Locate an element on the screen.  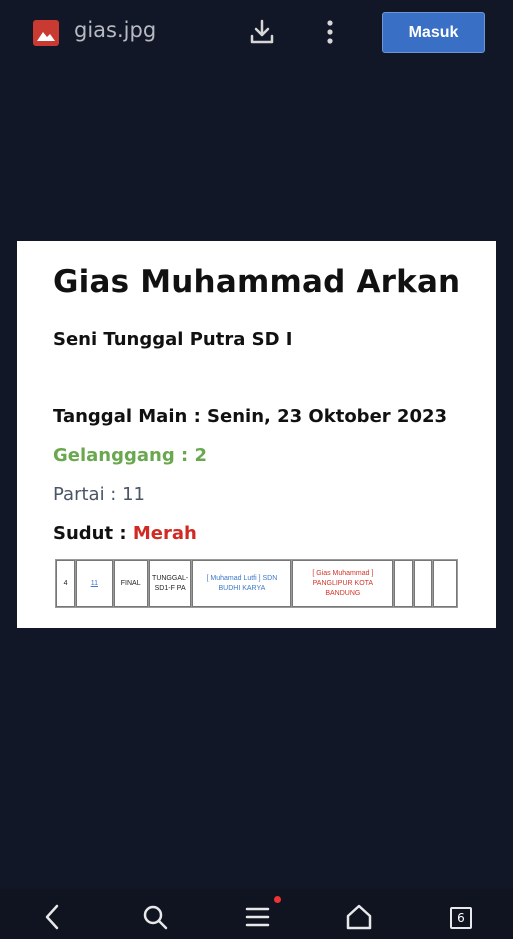
class-cell: TUNGGAL-SD1-F PA is located at coordinates (170, 583).